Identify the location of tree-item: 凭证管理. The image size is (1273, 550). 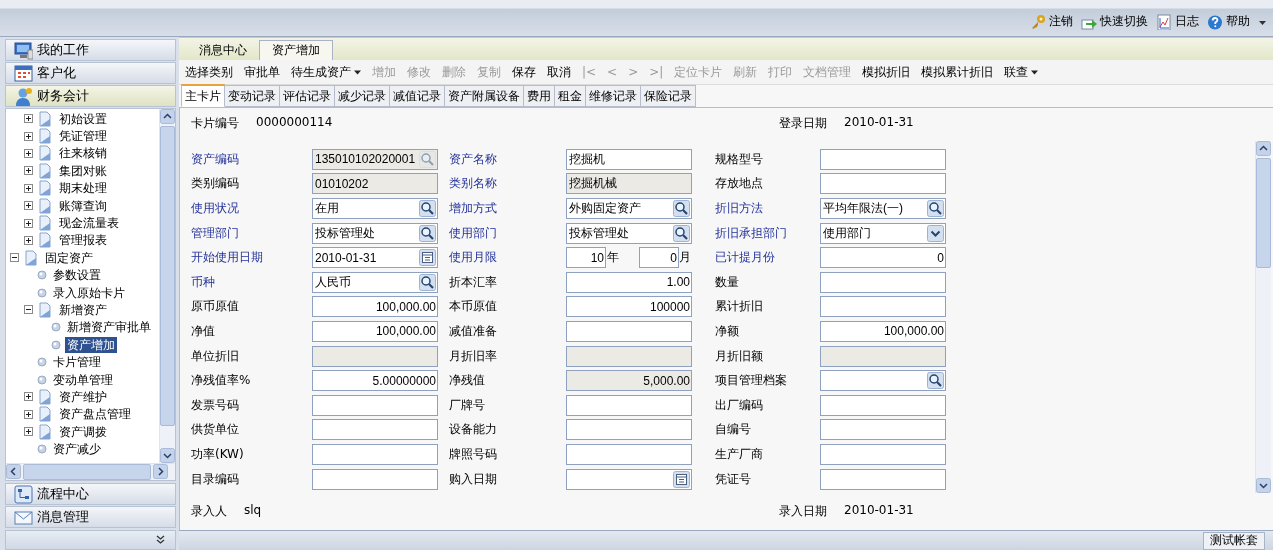
(83, 136).